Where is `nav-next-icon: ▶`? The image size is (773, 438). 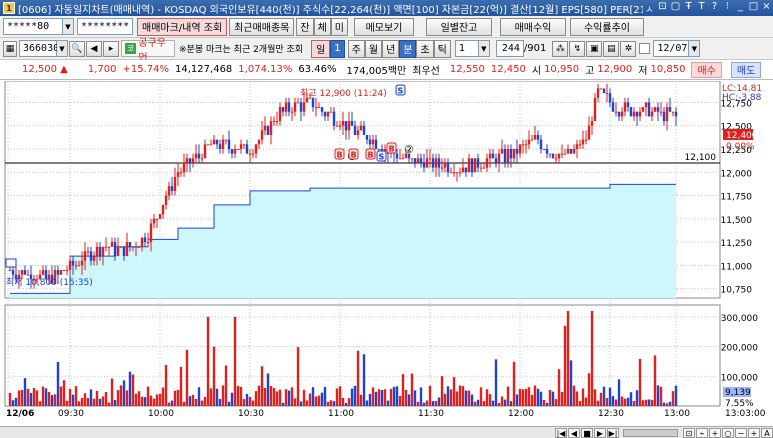 nav-next-icon: ▶ is located at coordinates (600, 432).